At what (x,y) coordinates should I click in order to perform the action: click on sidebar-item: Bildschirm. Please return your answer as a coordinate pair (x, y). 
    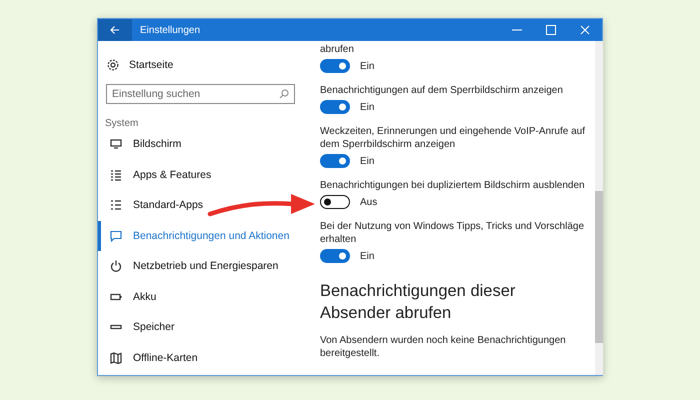
    Looking at the image, I should click on (140, 144).